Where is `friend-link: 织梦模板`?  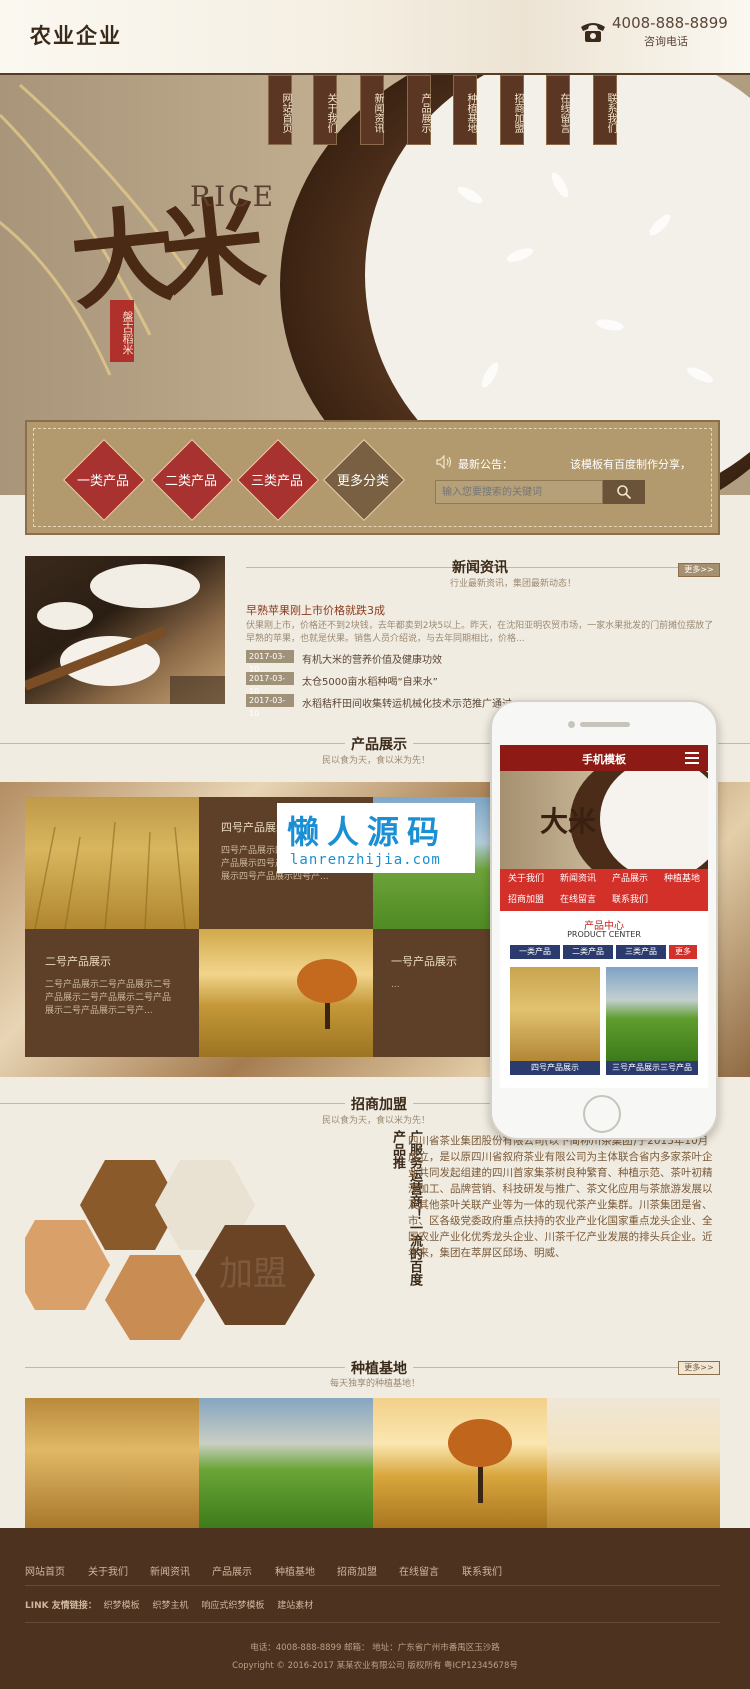
friend-link: 织梦模板 is located at coordinates (122, 1606).